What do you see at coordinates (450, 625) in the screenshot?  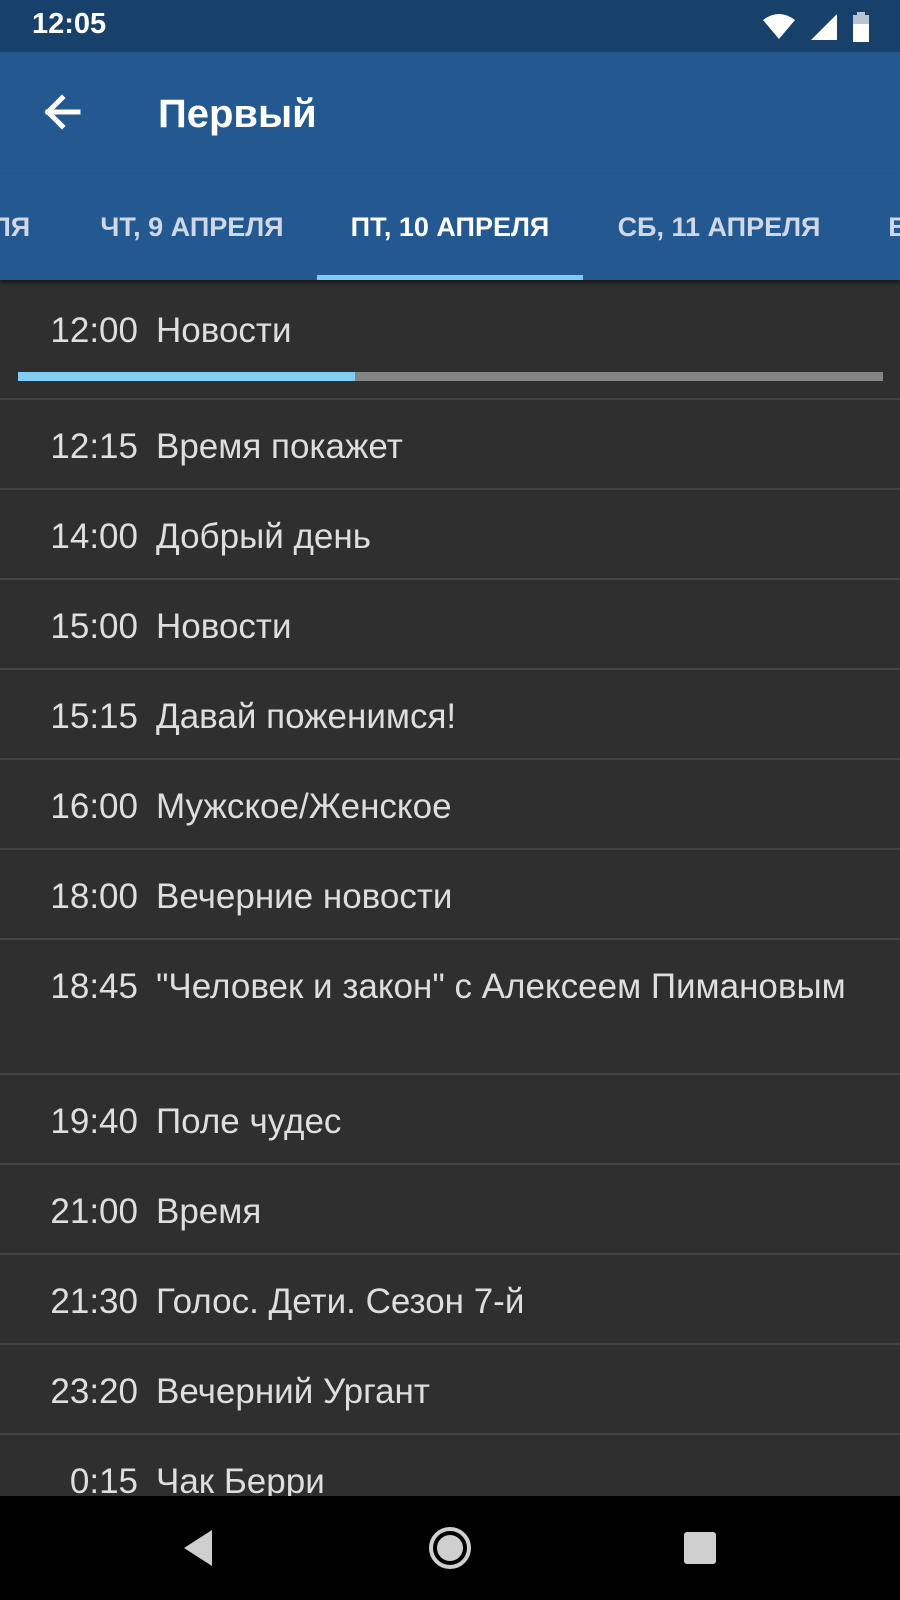 I see `program-row: 15:00 Новости` at bounding box center [450, 625].